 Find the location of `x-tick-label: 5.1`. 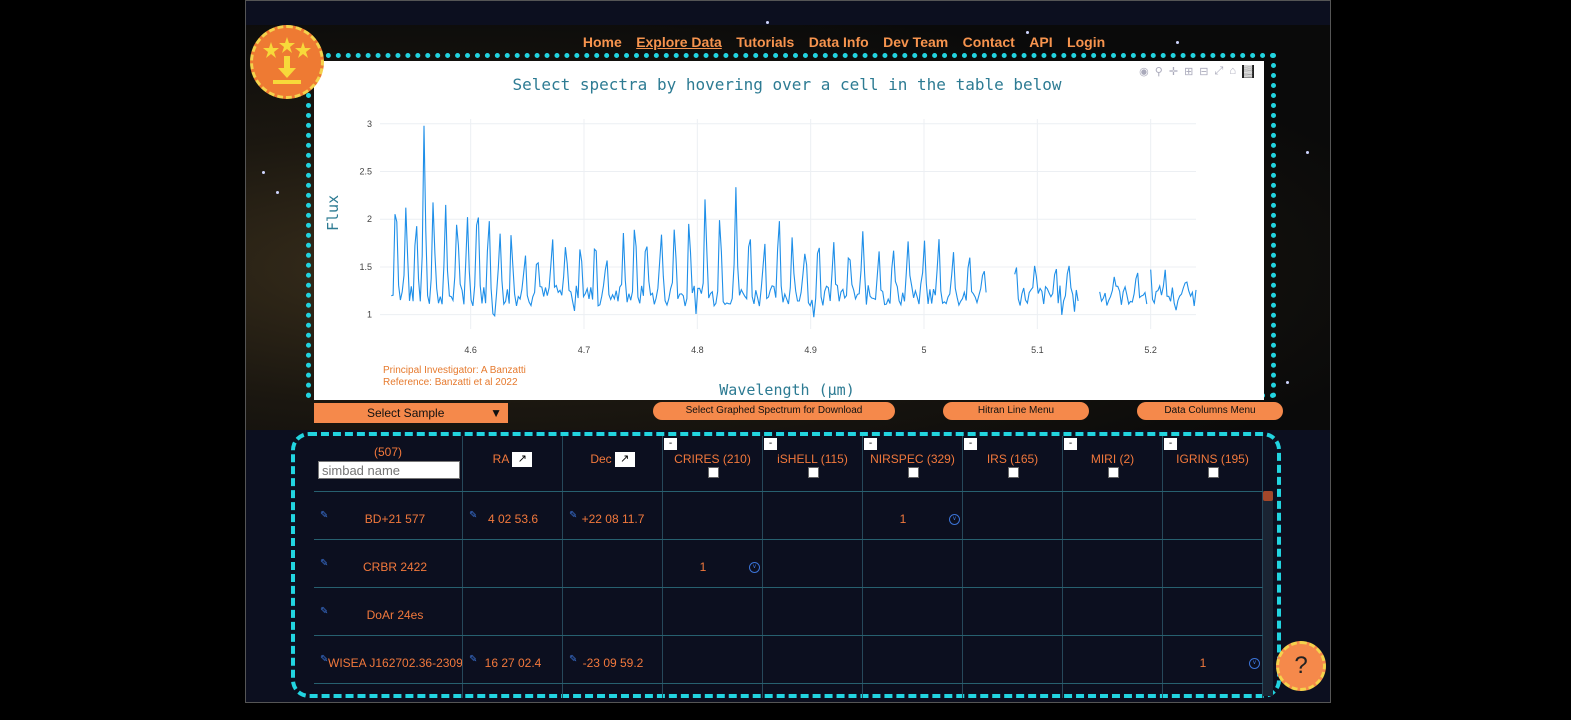

x-tick-label: 5.1 is located at coordinates (1037, 350).